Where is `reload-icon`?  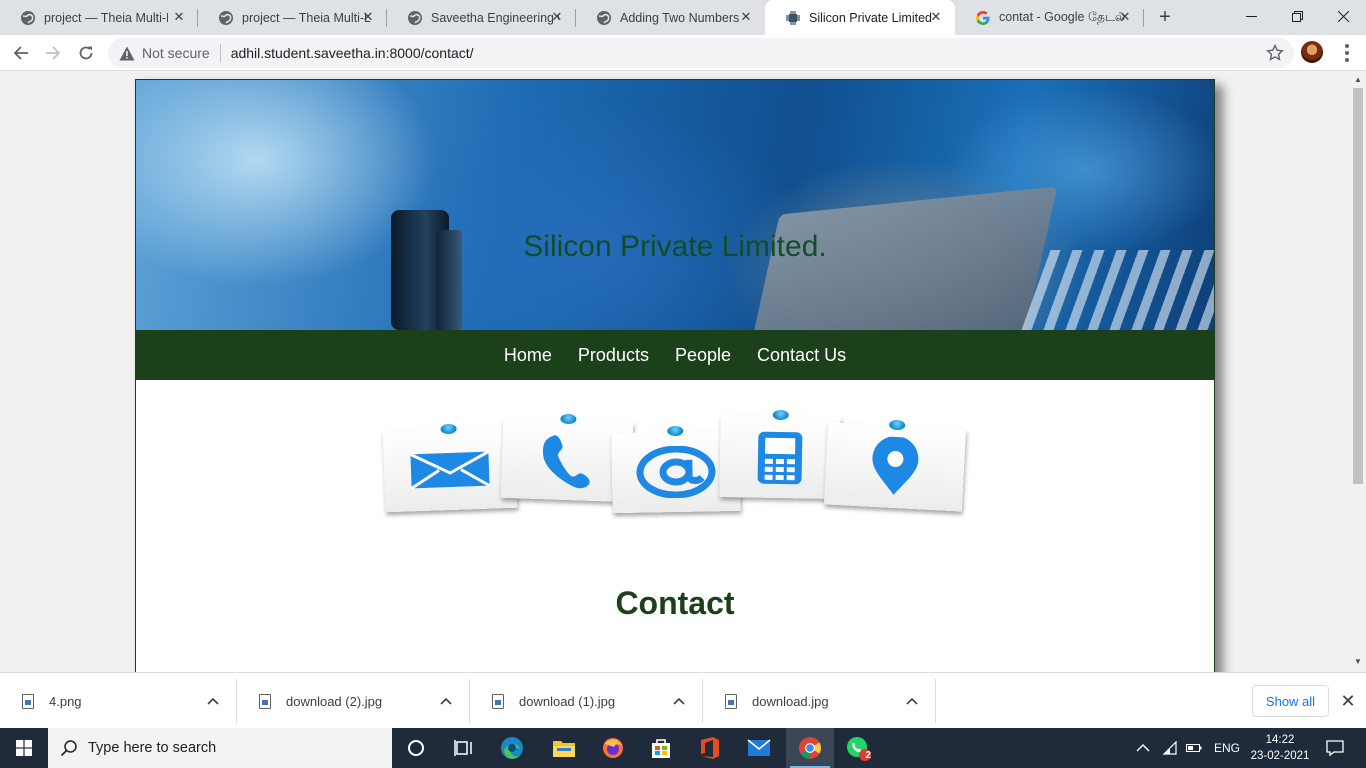
reload-icon is located at coordinates (86, 53).